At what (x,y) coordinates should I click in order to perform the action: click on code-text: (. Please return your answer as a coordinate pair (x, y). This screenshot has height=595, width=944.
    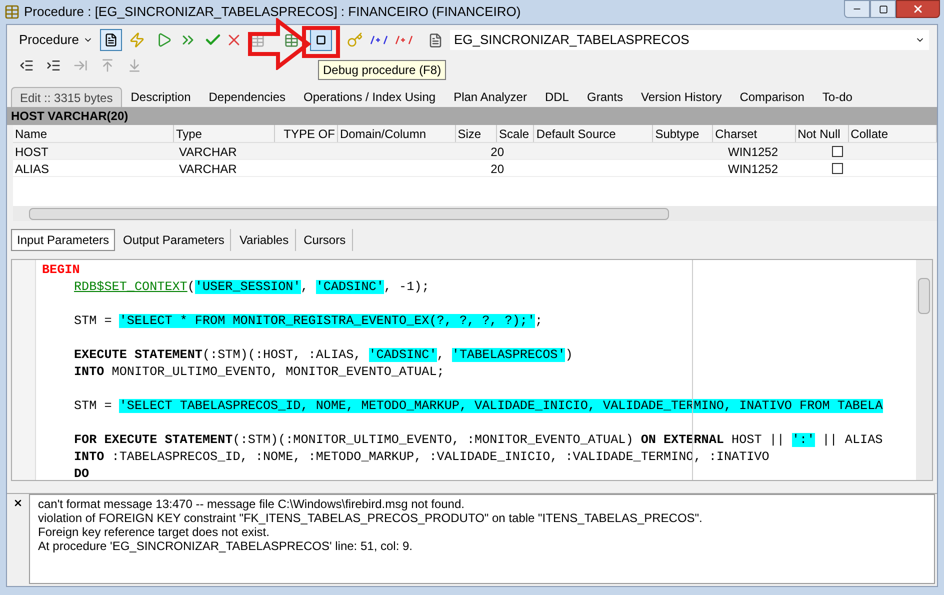
    Looking at the image, I should click on (191, 287).